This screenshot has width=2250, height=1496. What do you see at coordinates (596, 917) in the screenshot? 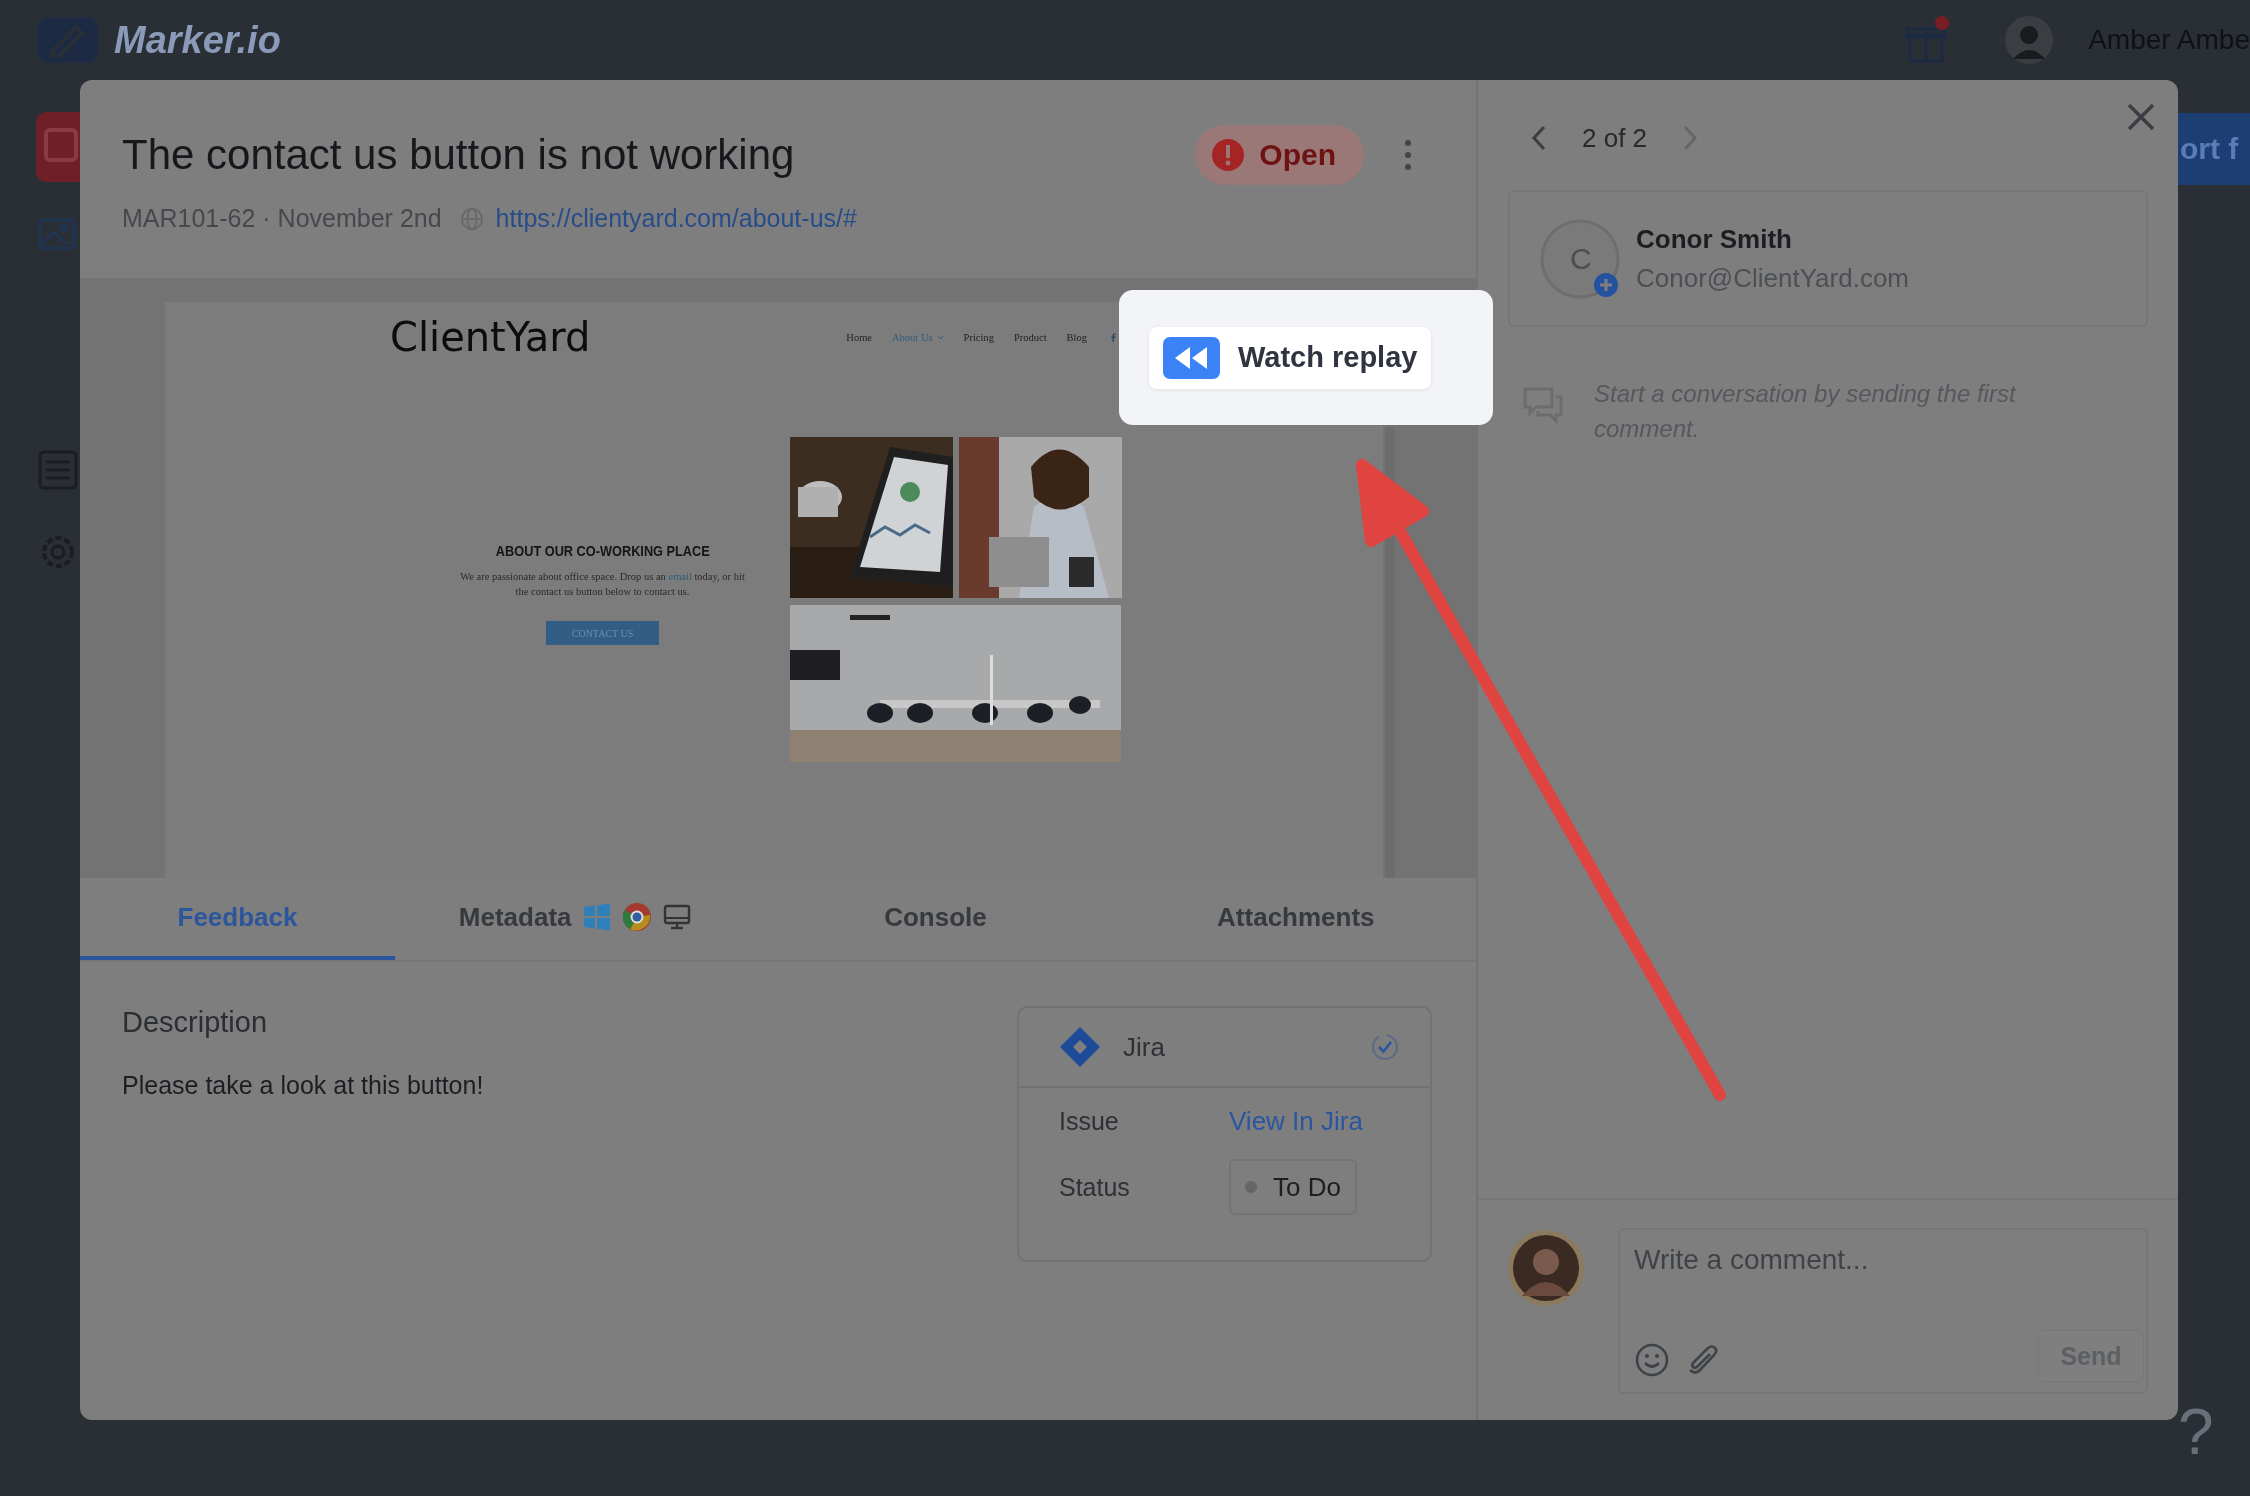
I see `windows-icon` at bounding box center [596, 917].